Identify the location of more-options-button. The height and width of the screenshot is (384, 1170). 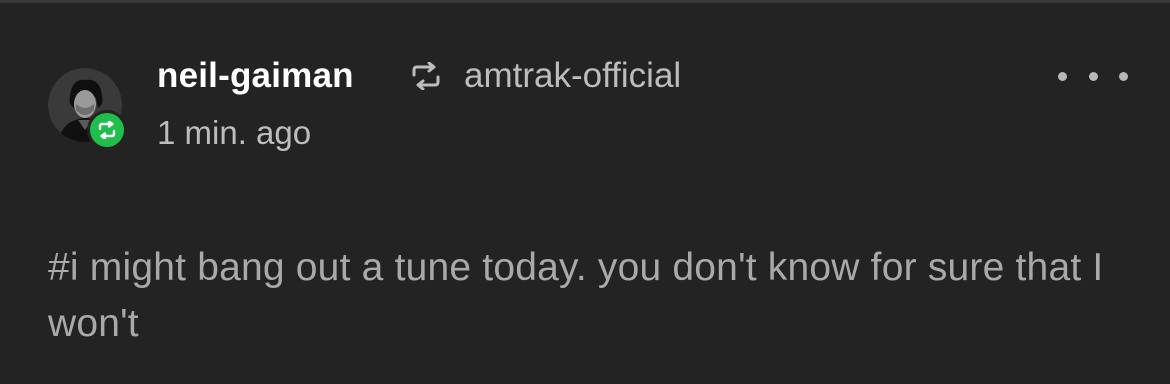
(1093, 76).